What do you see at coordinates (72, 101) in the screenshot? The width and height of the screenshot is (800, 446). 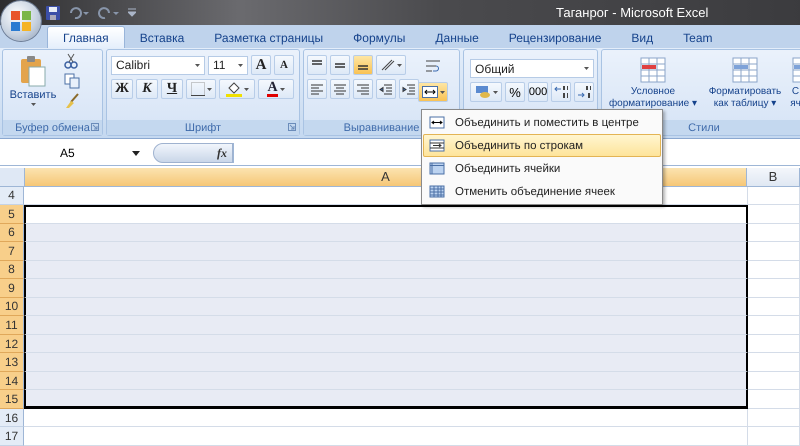 I see `brush-icon` at bounding box center [72, 101].